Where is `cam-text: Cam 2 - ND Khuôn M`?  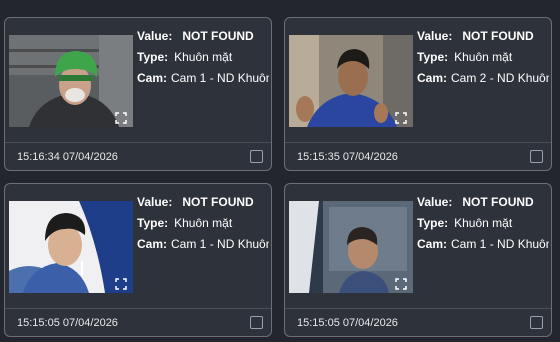
cam-text: Cam 2 - ND Khuôn M is located at coordinates (500, 78).